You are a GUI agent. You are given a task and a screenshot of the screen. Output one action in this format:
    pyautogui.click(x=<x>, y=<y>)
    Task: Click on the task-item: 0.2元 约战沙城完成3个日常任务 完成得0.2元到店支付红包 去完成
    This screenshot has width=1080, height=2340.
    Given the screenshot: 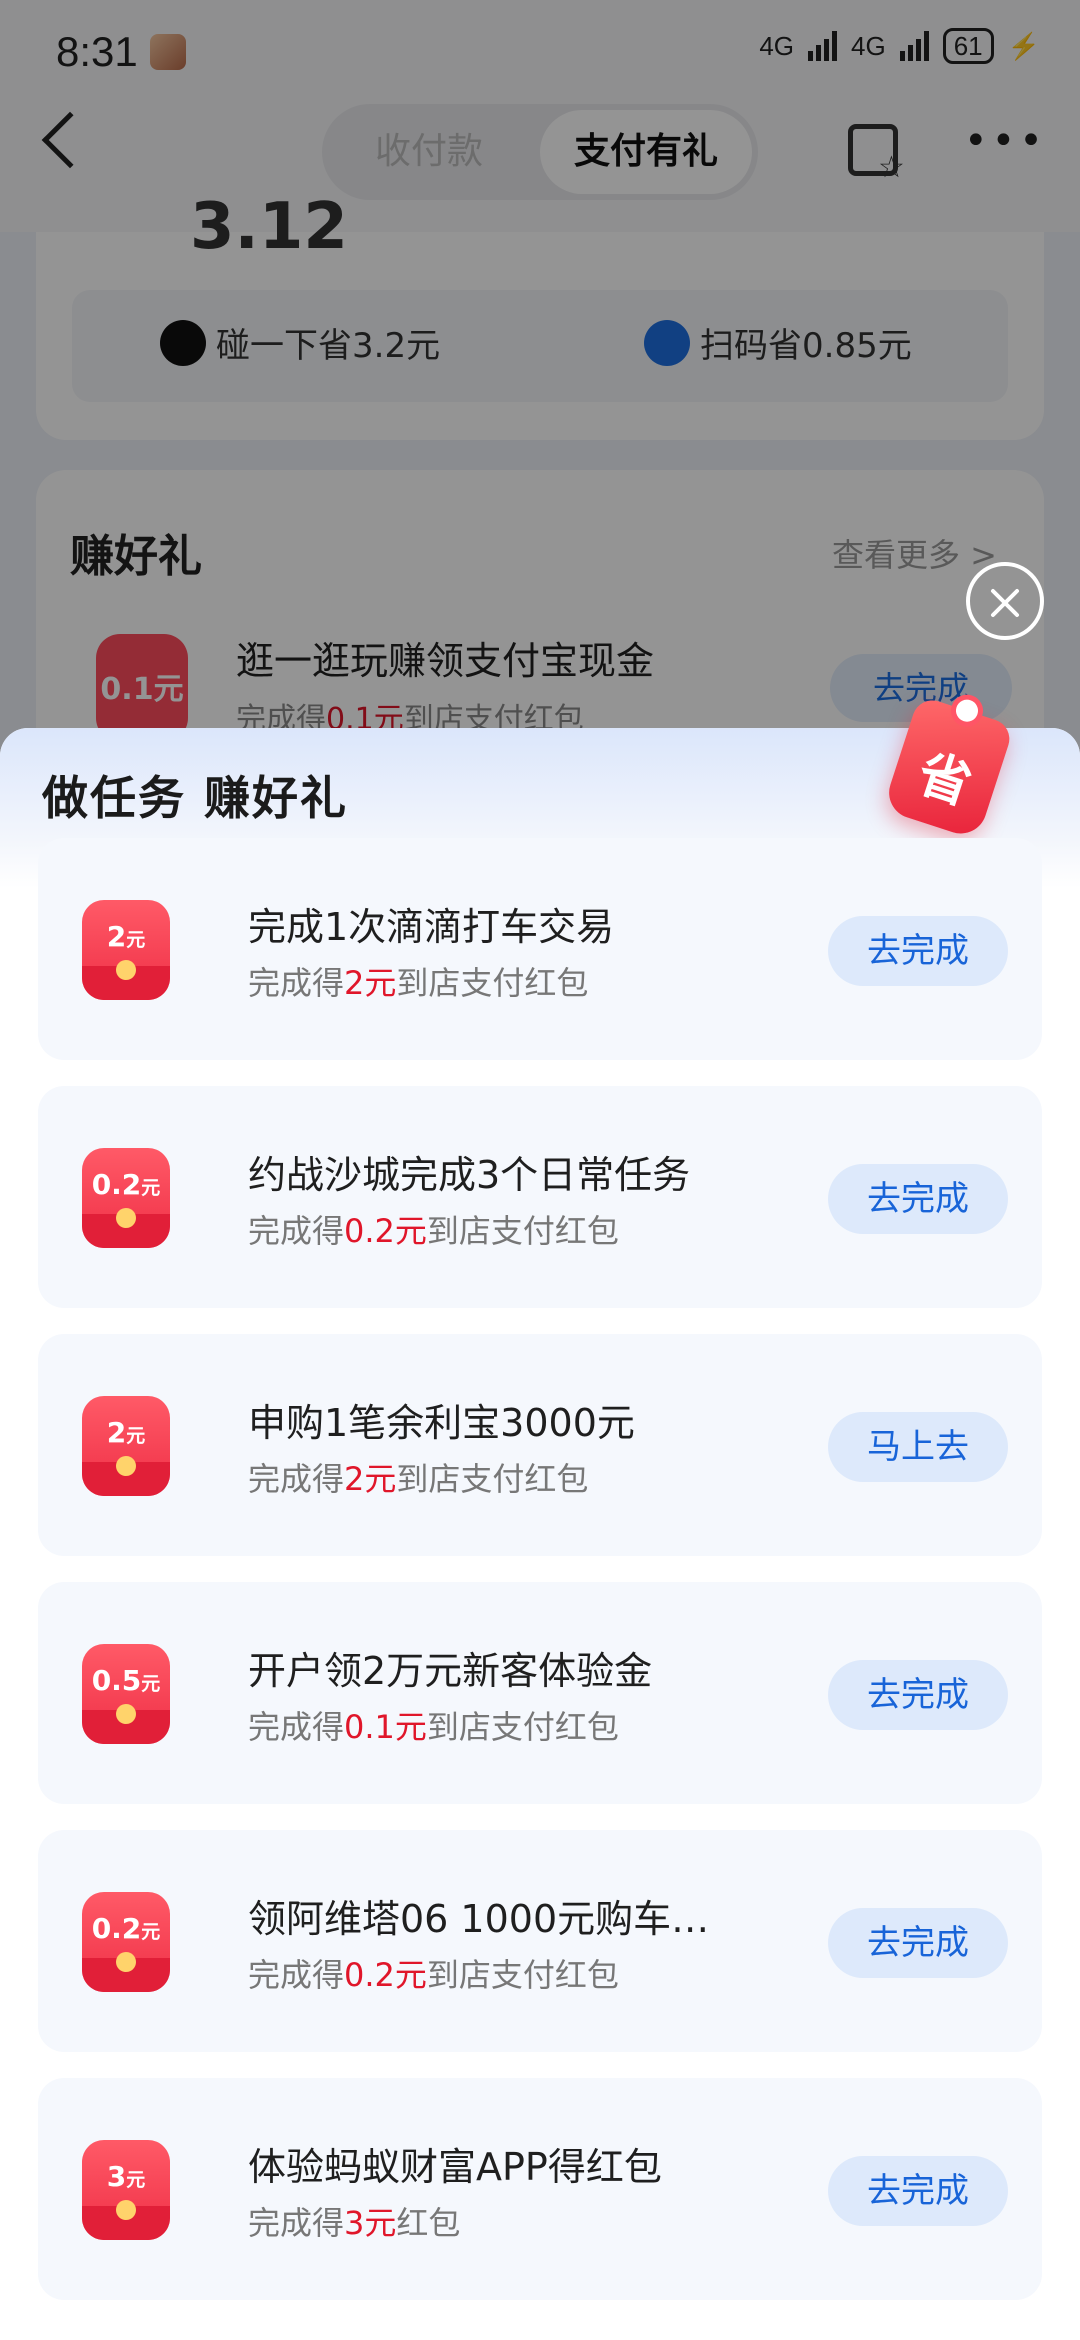 What is the action you would take?
    pyautogui.click(x=540, y=1197)
    